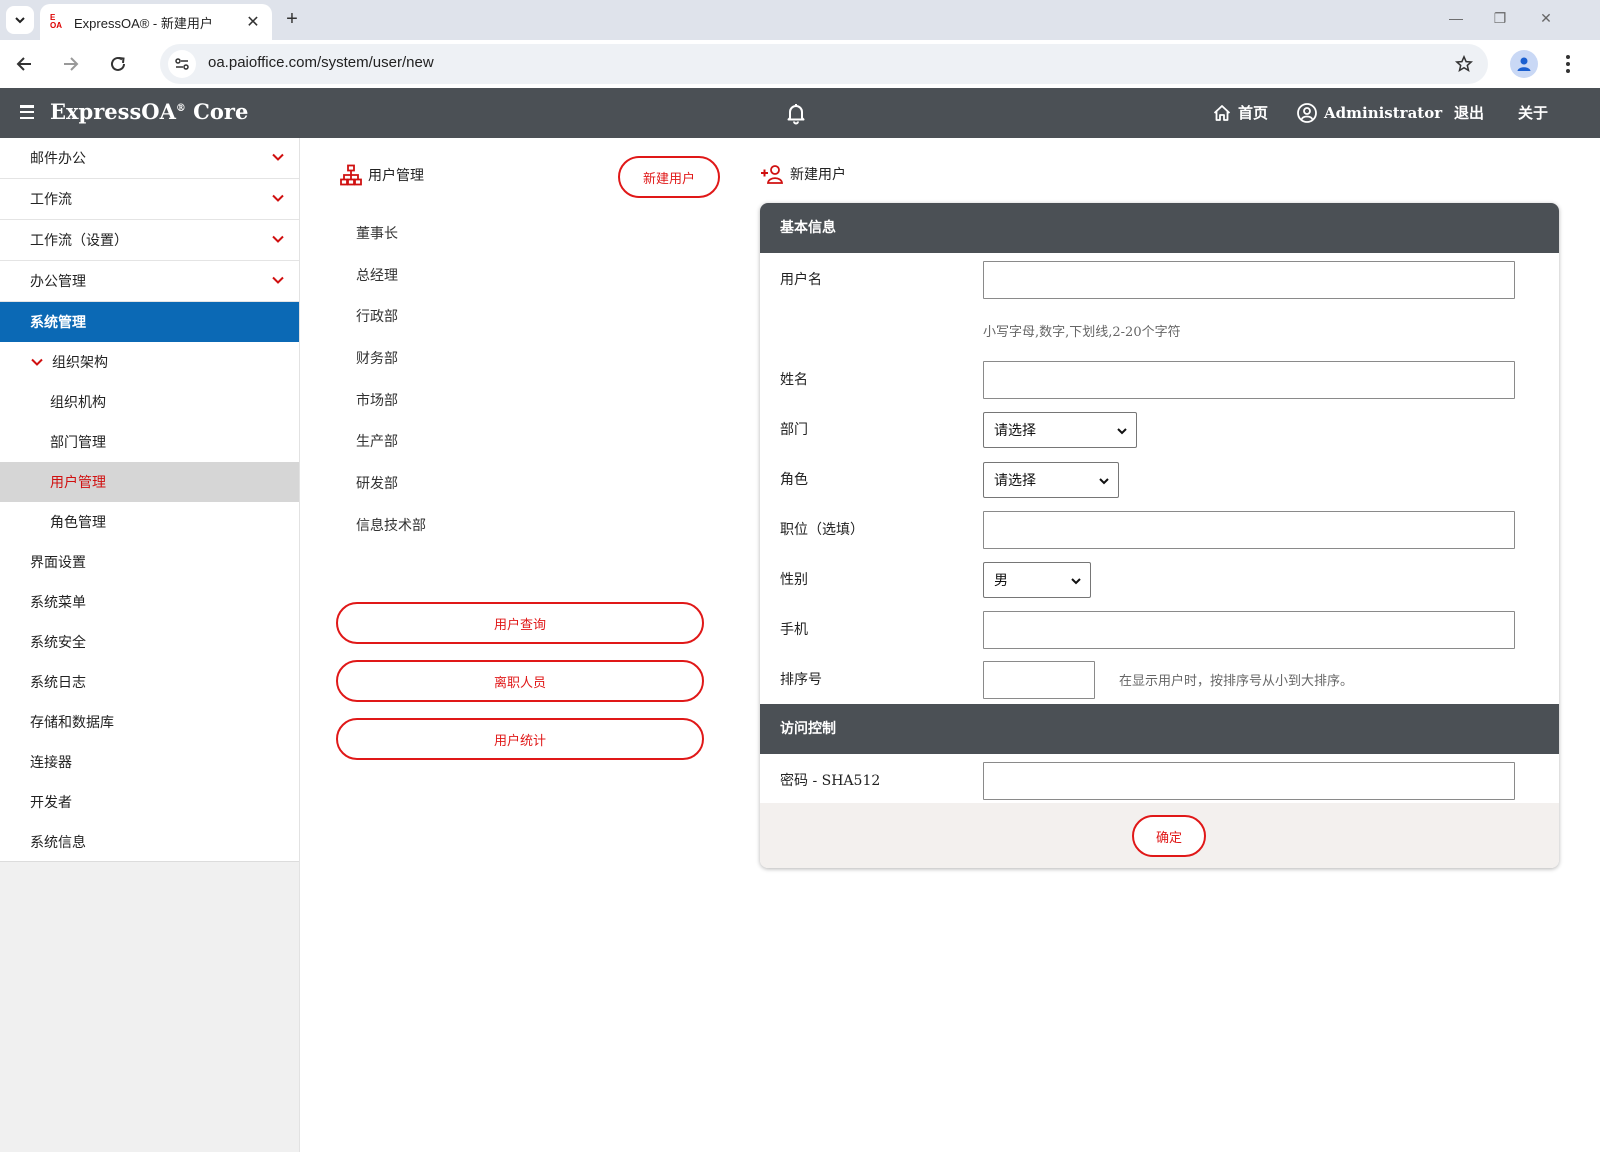  I want to click on site-info-icon, so click(182, 64).